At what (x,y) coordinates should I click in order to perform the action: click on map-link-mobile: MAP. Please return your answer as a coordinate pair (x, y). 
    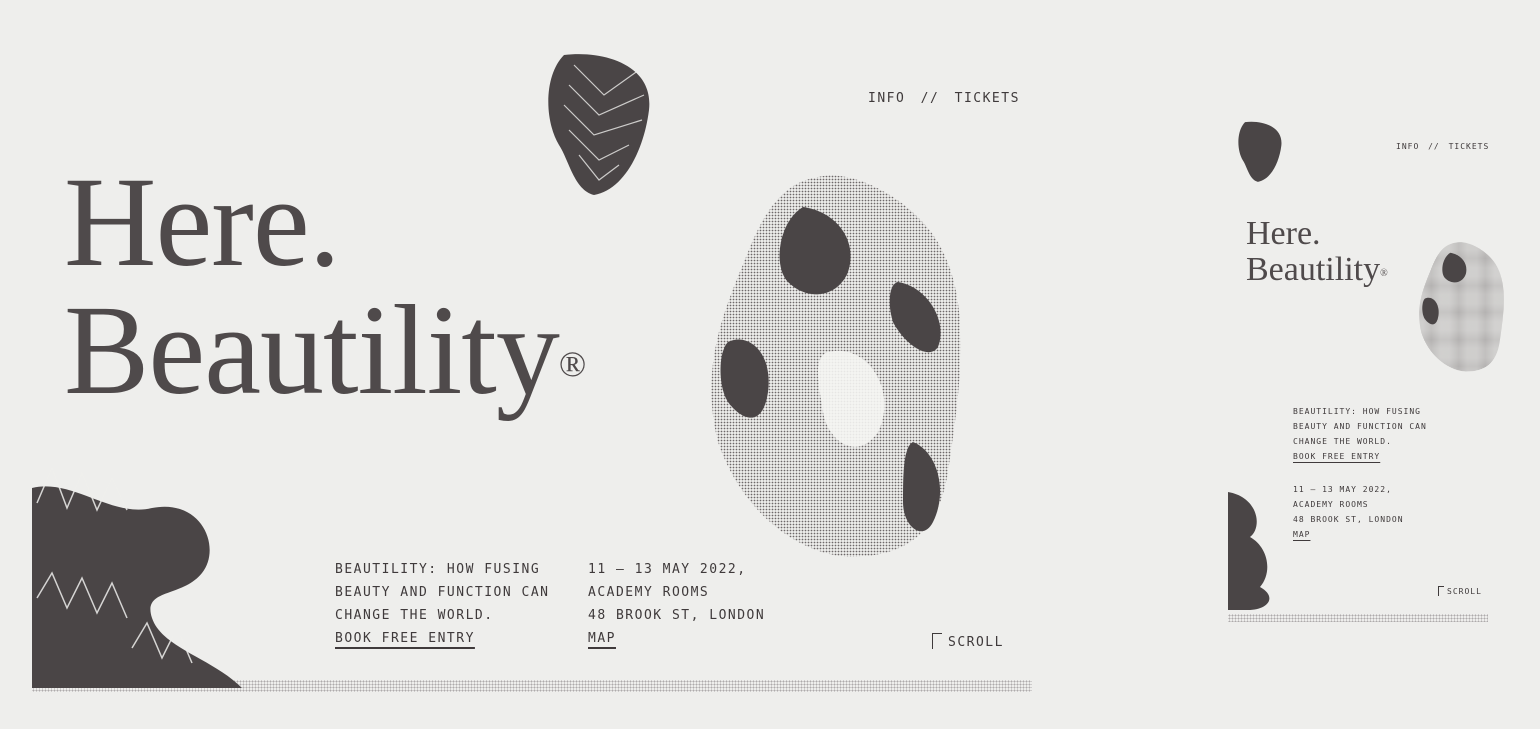
    Looking at the image, I should click on (1301, 534).